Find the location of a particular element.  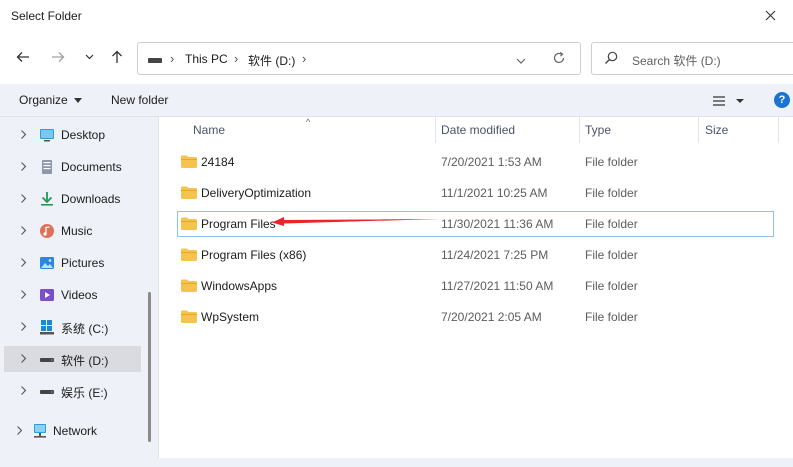

pictures-icon is located at coordinates (47, 263).